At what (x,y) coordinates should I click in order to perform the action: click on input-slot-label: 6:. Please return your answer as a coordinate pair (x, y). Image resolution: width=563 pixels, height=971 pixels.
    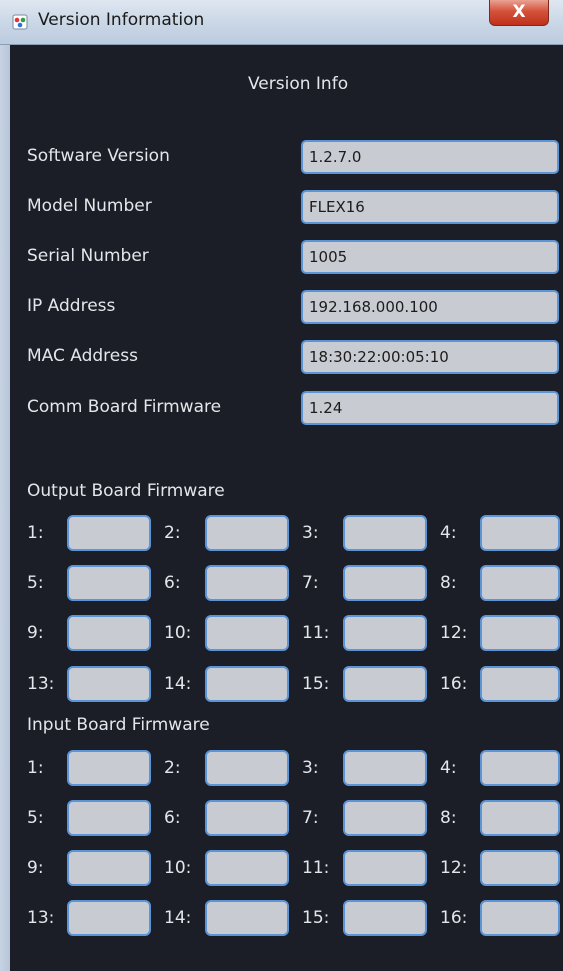
    Looking at the image, I should click on (172, 818).